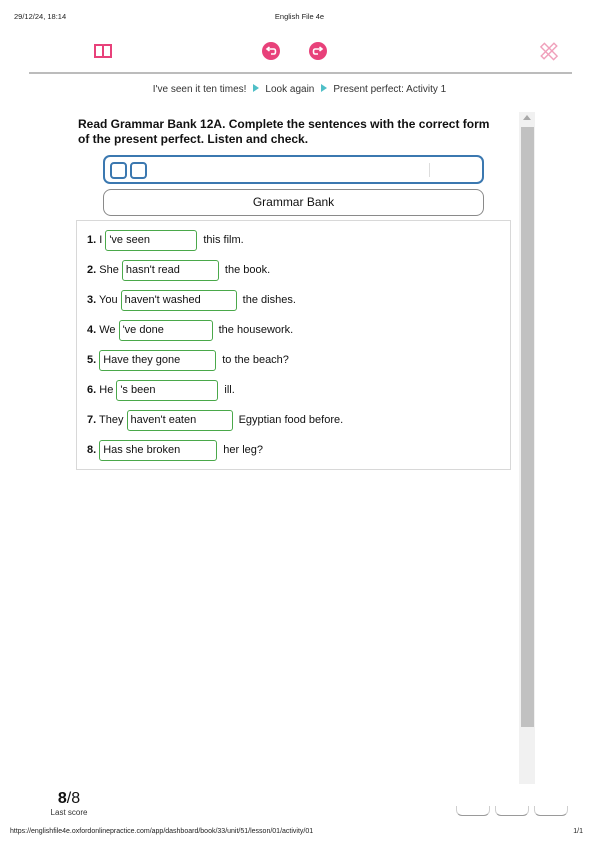 Image resolution: width=599 pixels, height=848 pixels. What do you see at coordinates (256, 330) in the screenshot?
I see `item-suffix: the housework.` at bounding box center [256, 330].